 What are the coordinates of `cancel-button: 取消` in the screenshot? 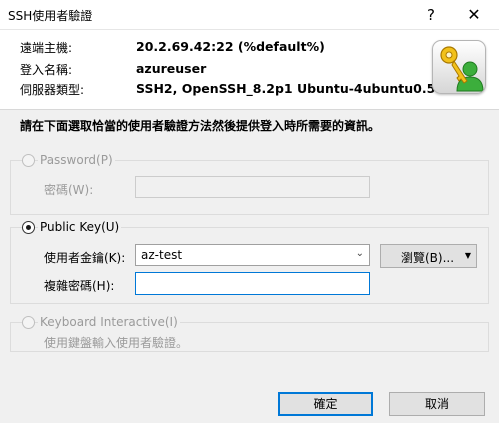 It's located at (437, 404).